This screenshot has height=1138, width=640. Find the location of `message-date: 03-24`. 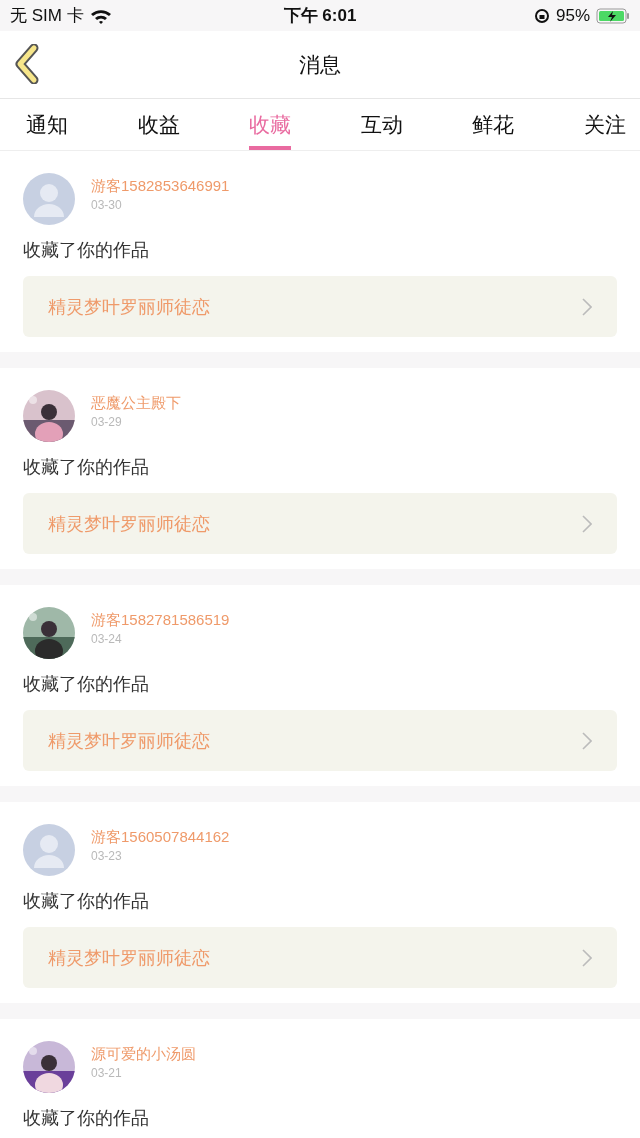

message-date: 03-24 is located at coordinates (107, 638).